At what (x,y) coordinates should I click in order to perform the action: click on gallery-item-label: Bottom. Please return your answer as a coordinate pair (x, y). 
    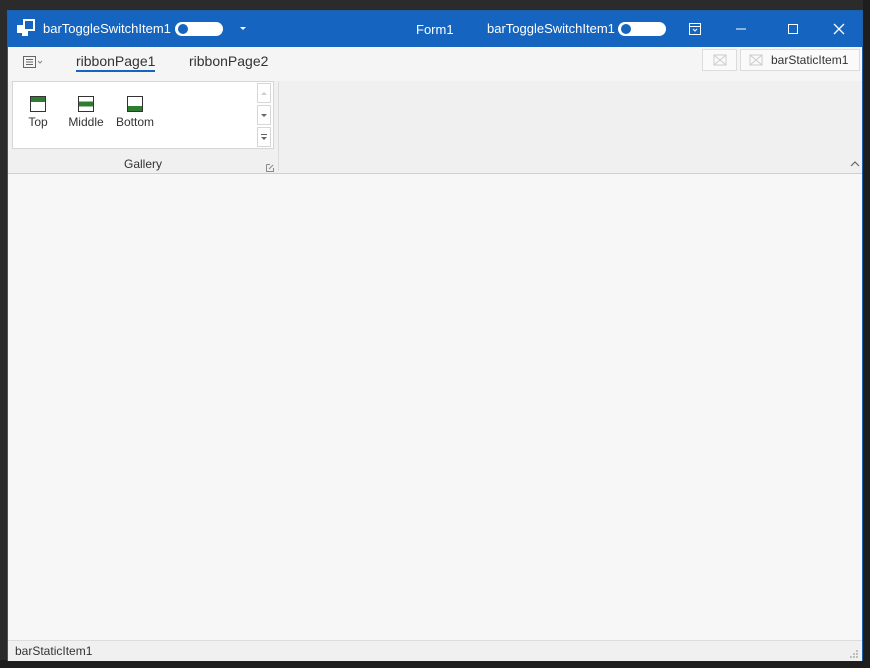
    Looking at the image, I should click on (134, 122).